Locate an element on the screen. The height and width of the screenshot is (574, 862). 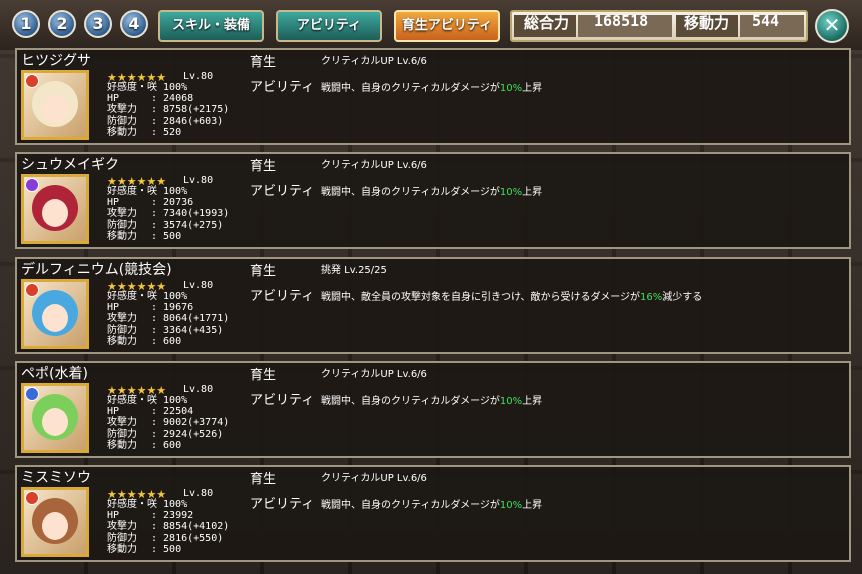
atk-row: 攻撃力: 7340(+1993) is located at coordinates (168, 214).